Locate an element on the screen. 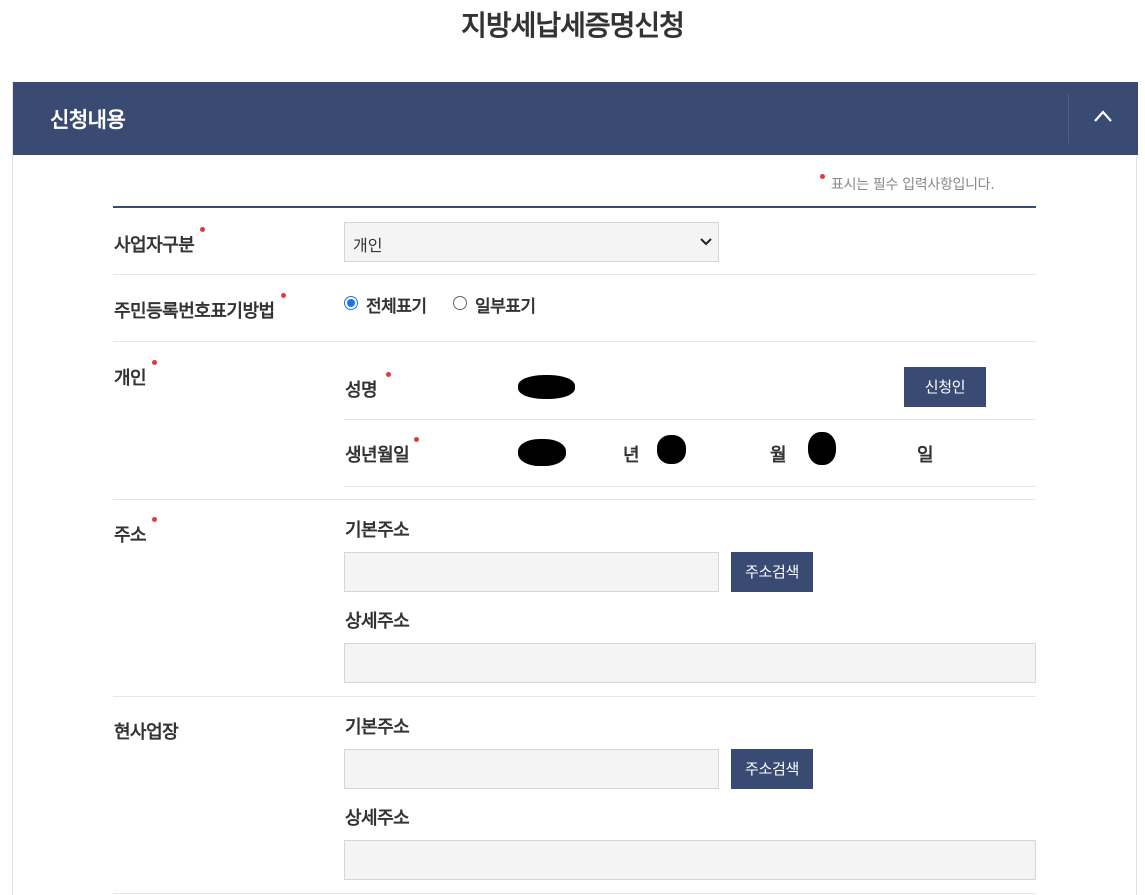  year-unit: 년 is located at coordinates (631, 455).